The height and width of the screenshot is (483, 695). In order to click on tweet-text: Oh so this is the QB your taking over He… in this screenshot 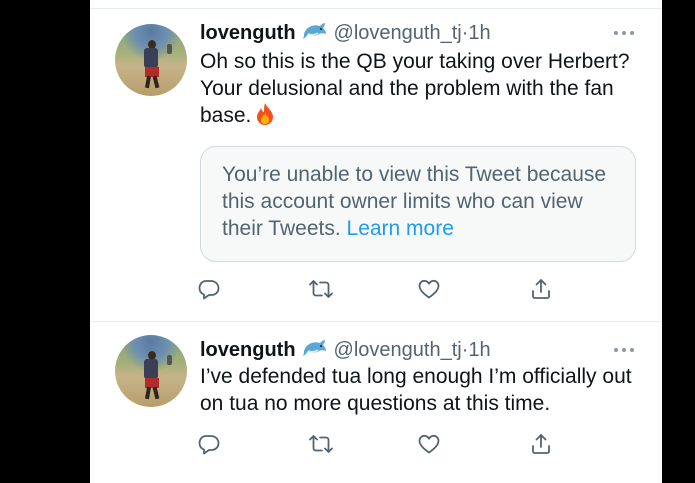, I will do `click(420, 90)`.